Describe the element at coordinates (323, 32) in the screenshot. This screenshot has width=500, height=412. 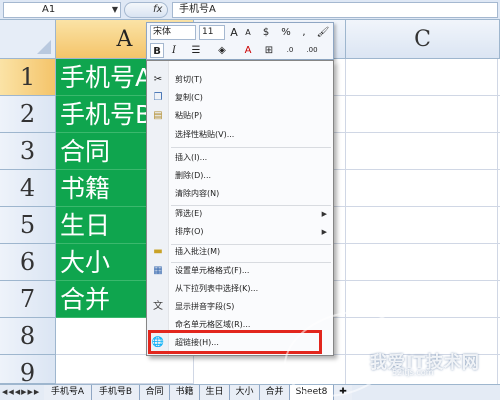
I see `format-painter-icon: 🖌` at that location.